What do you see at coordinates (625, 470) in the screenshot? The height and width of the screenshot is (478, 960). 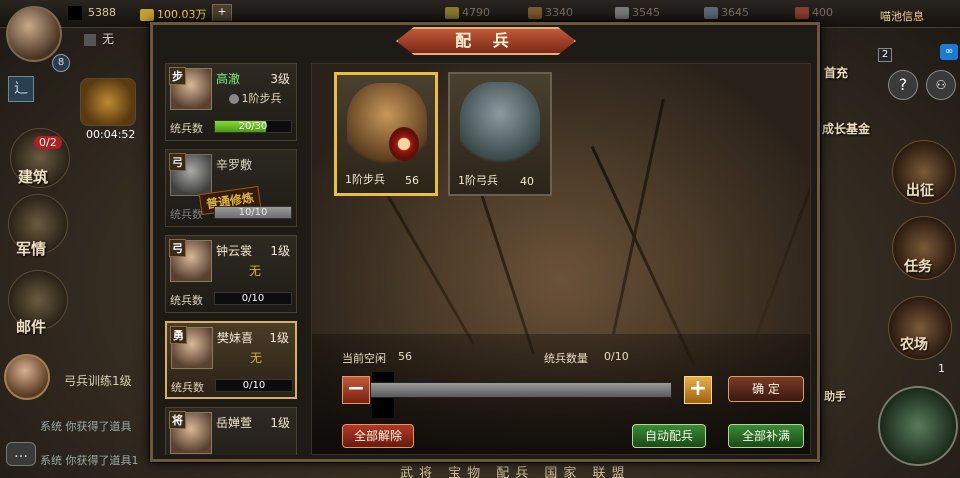 I see `bottom-nav-tabs: 武将 宝物 配兵 国家 联盟` at bounding box center [625, 470].